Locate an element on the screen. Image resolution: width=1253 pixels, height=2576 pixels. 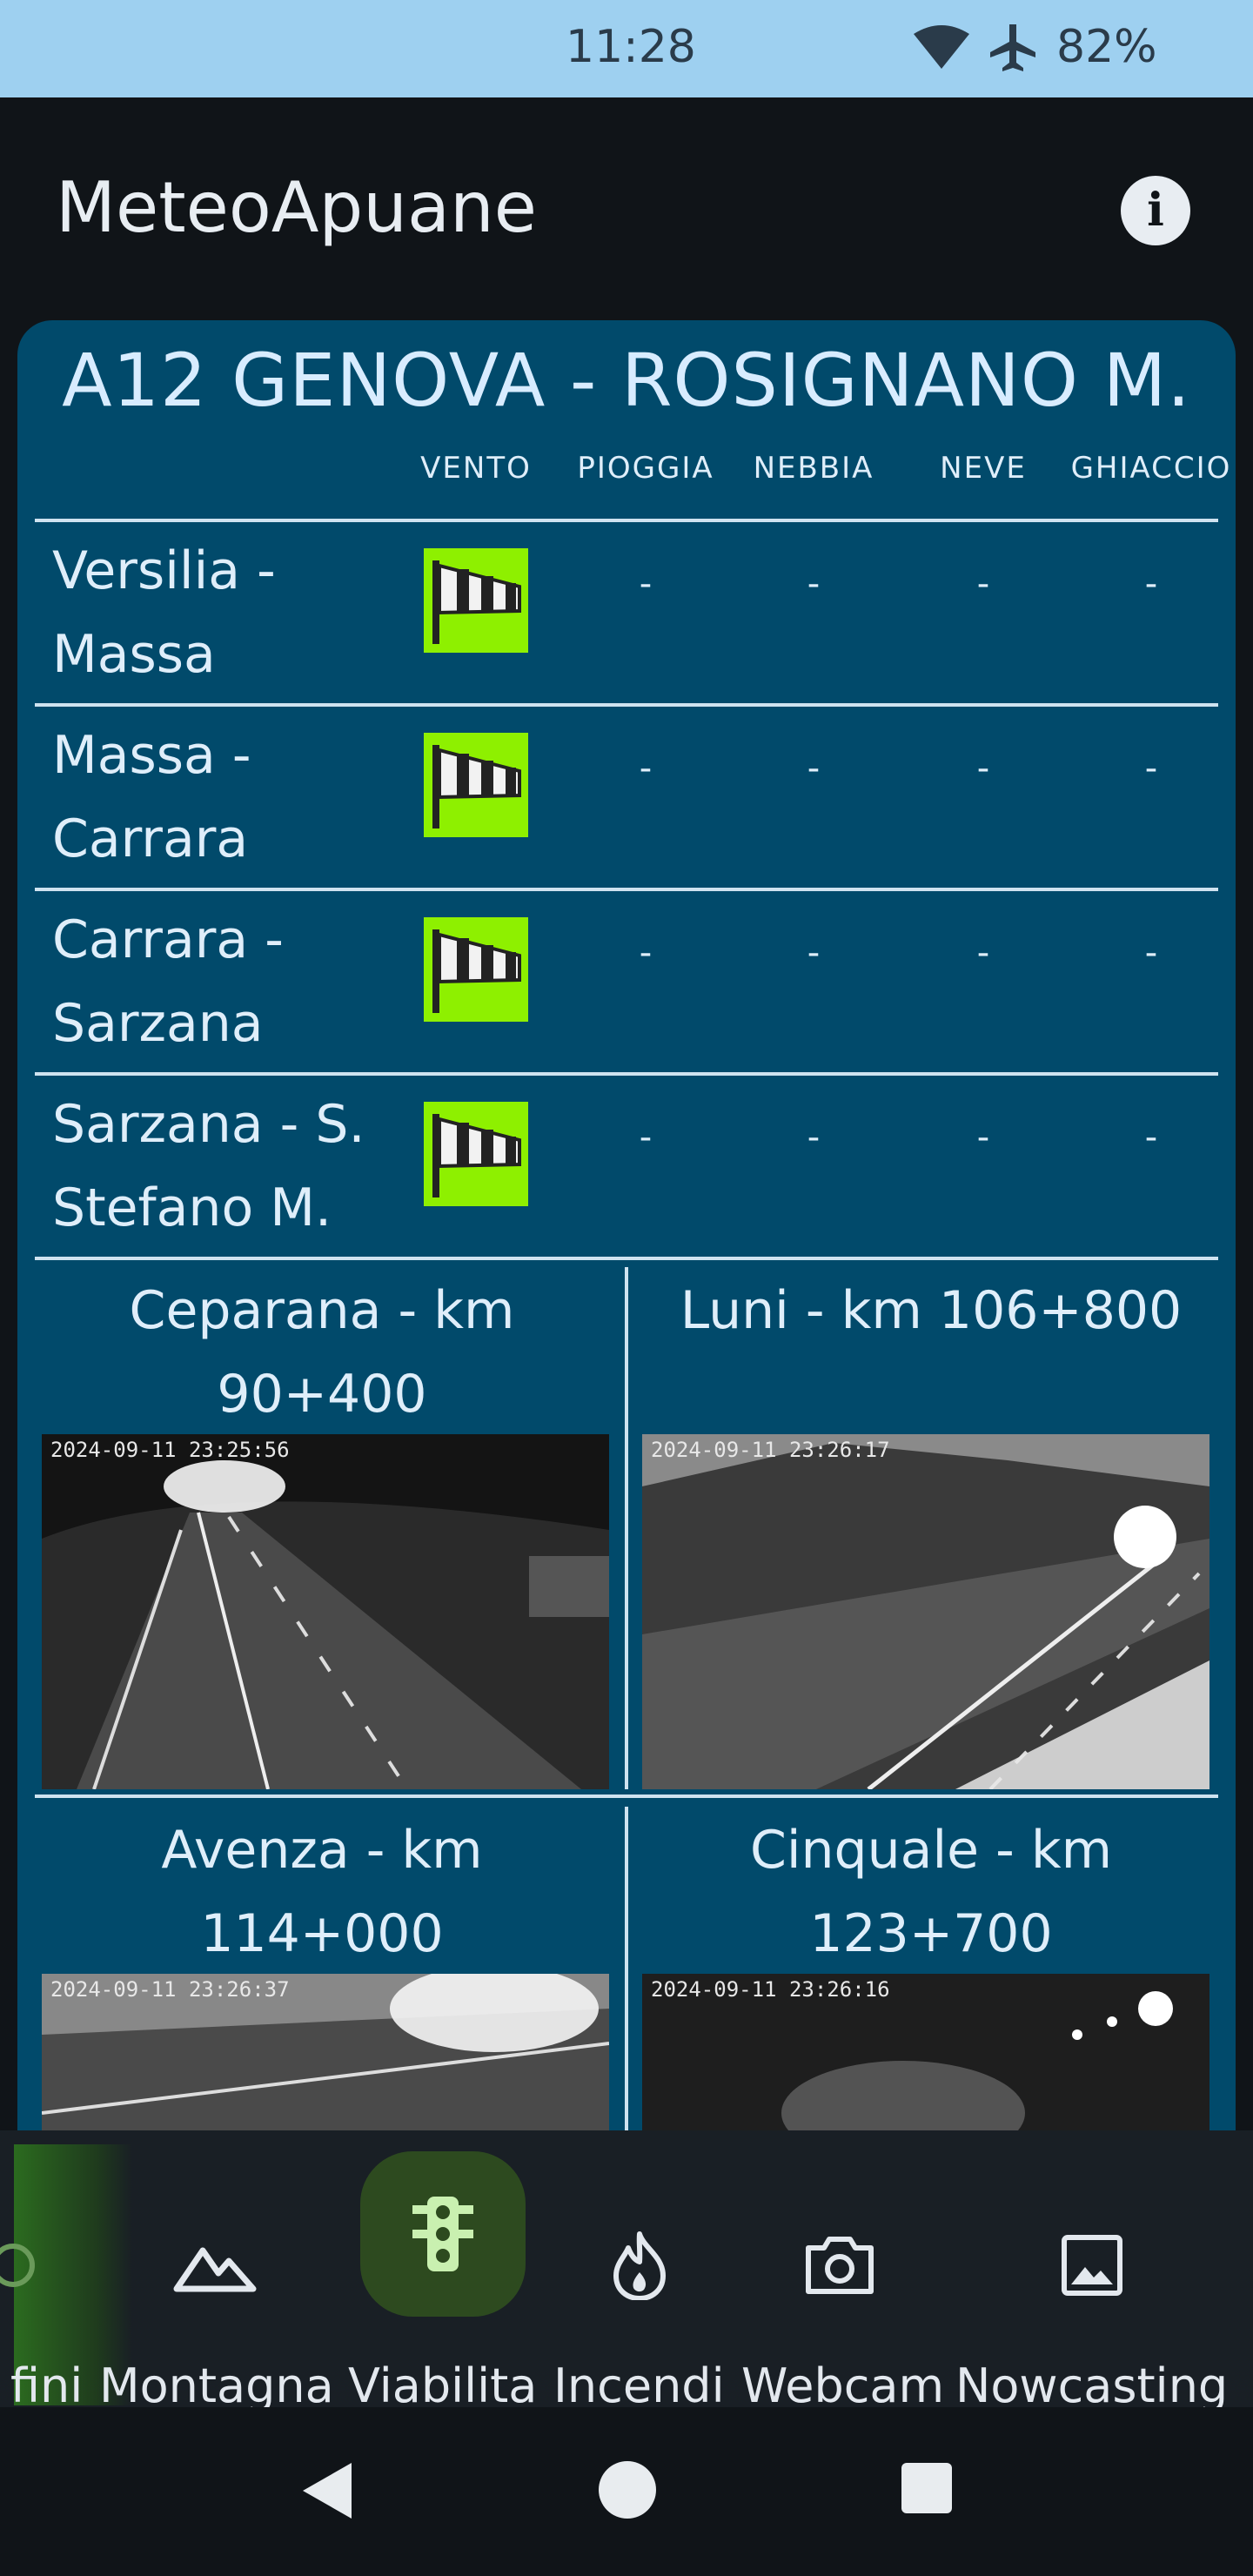
status-icons: 82% is located at coordinates (1035, 47).